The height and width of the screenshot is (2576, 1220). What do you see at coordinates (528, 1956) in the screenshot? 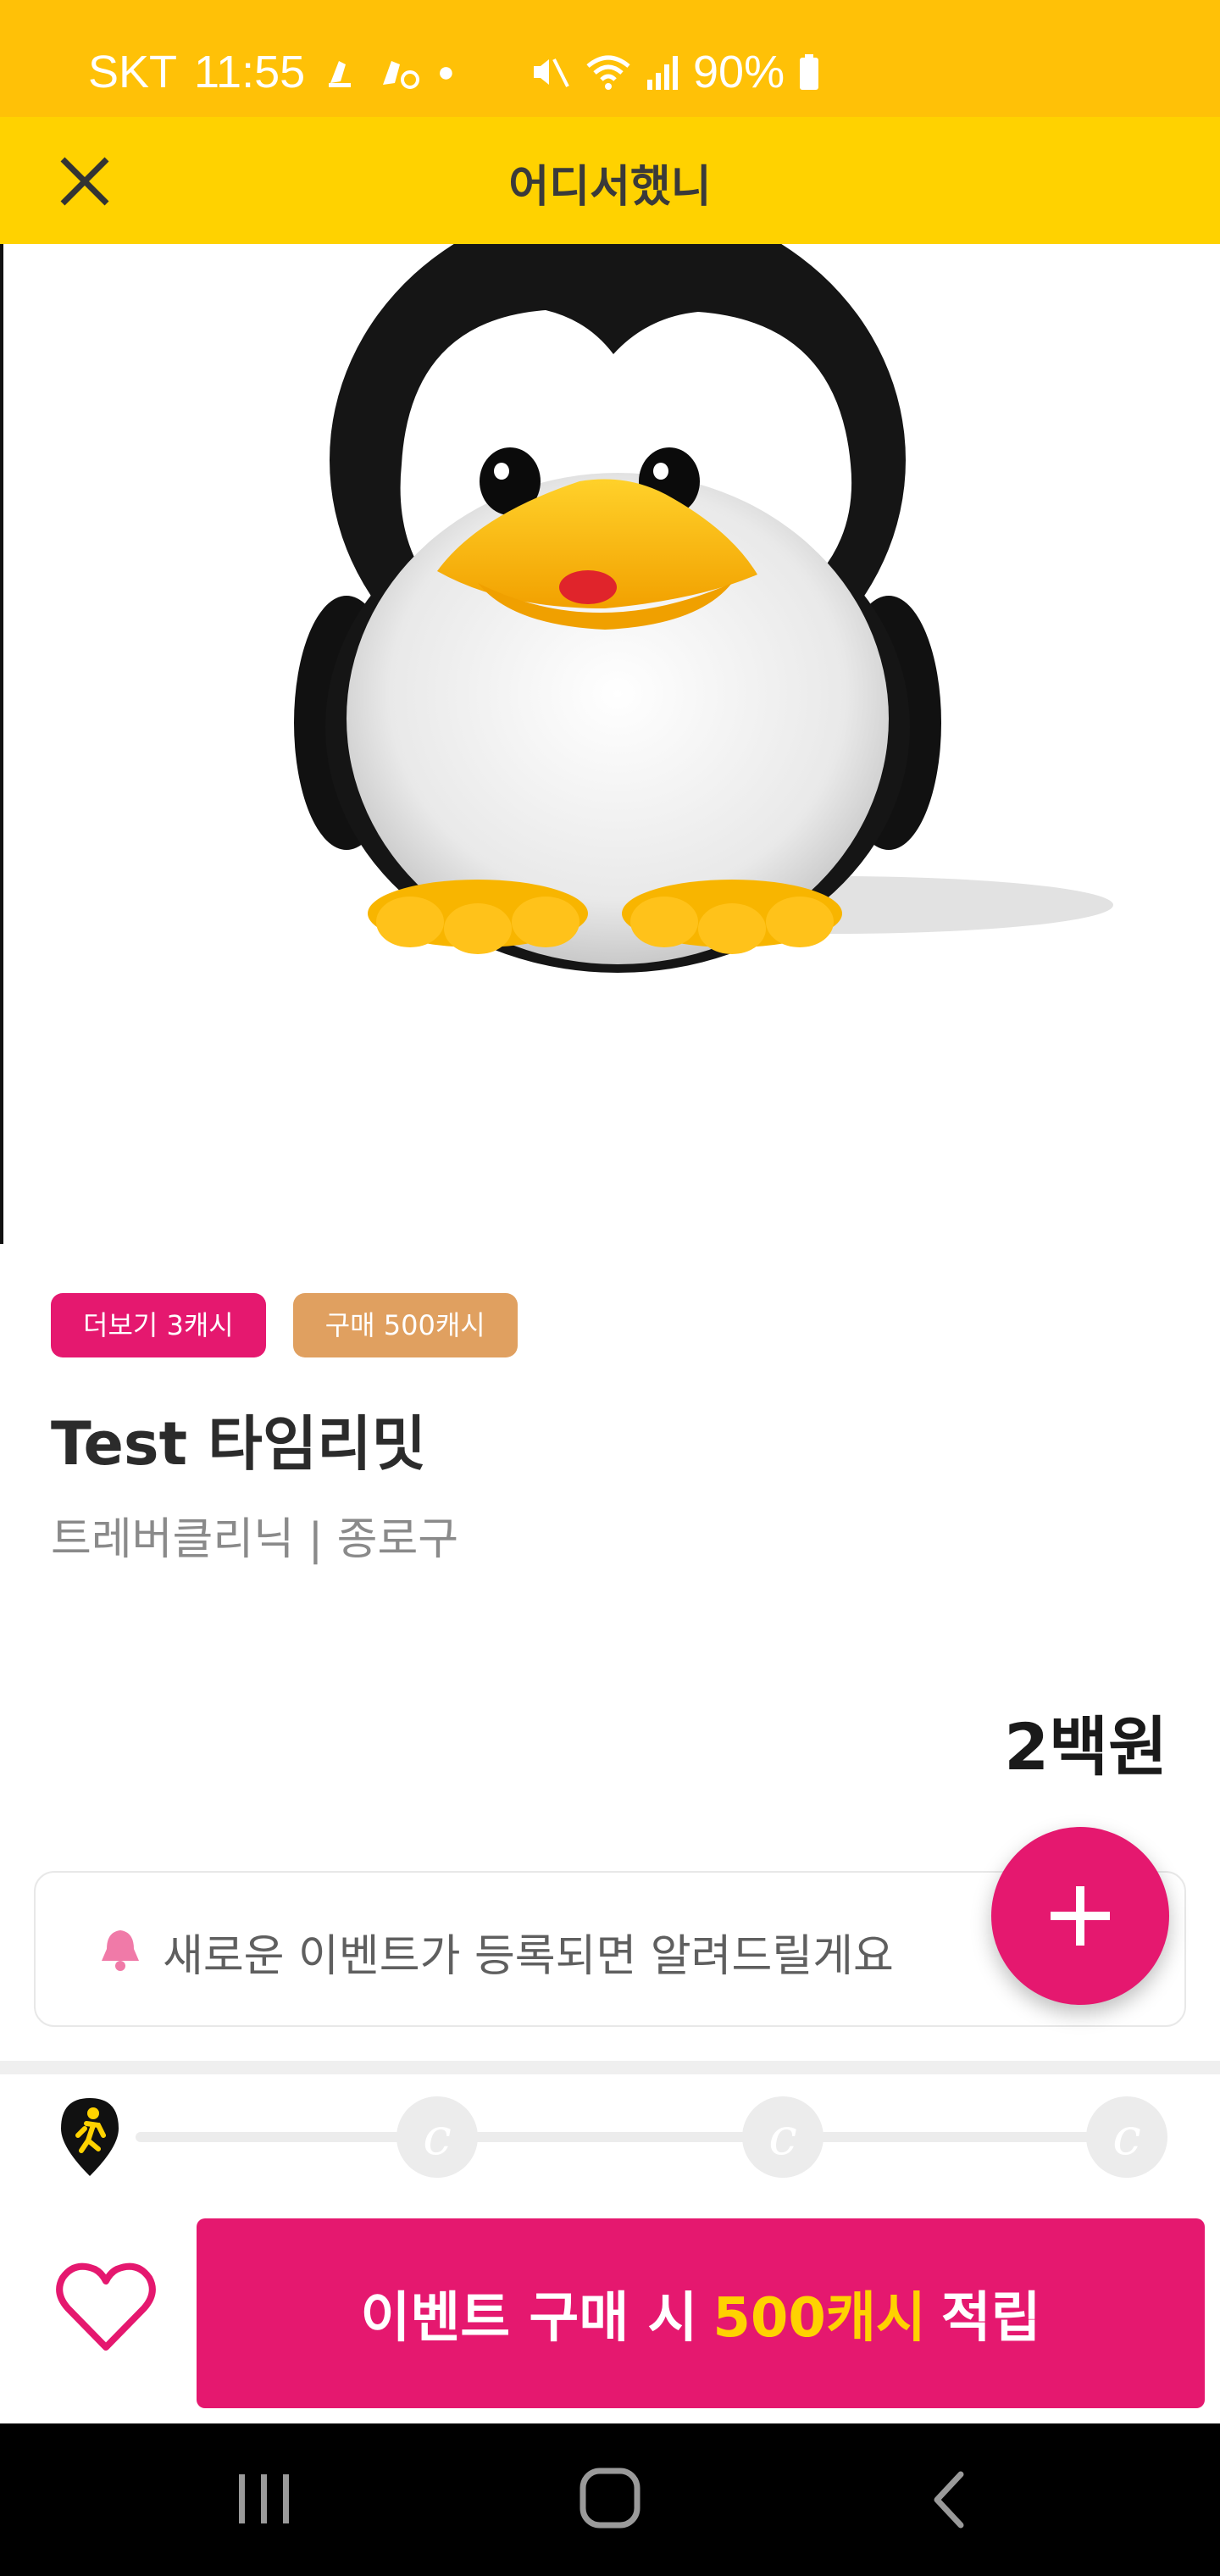
I see `notify-text: 새로운 이벤트가 등록되면 알려드릴게요` at bounding box center [528, 1956].